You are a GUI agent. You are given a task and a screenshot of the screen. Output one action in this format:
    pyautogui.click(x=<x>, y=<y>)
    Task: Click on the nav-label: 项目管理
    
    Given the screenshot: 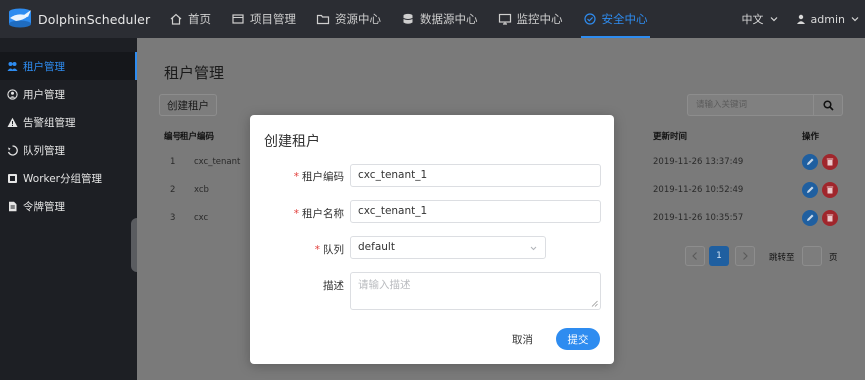 What is the action you would take?
    pyautogui.click(x=273, y=19)
    